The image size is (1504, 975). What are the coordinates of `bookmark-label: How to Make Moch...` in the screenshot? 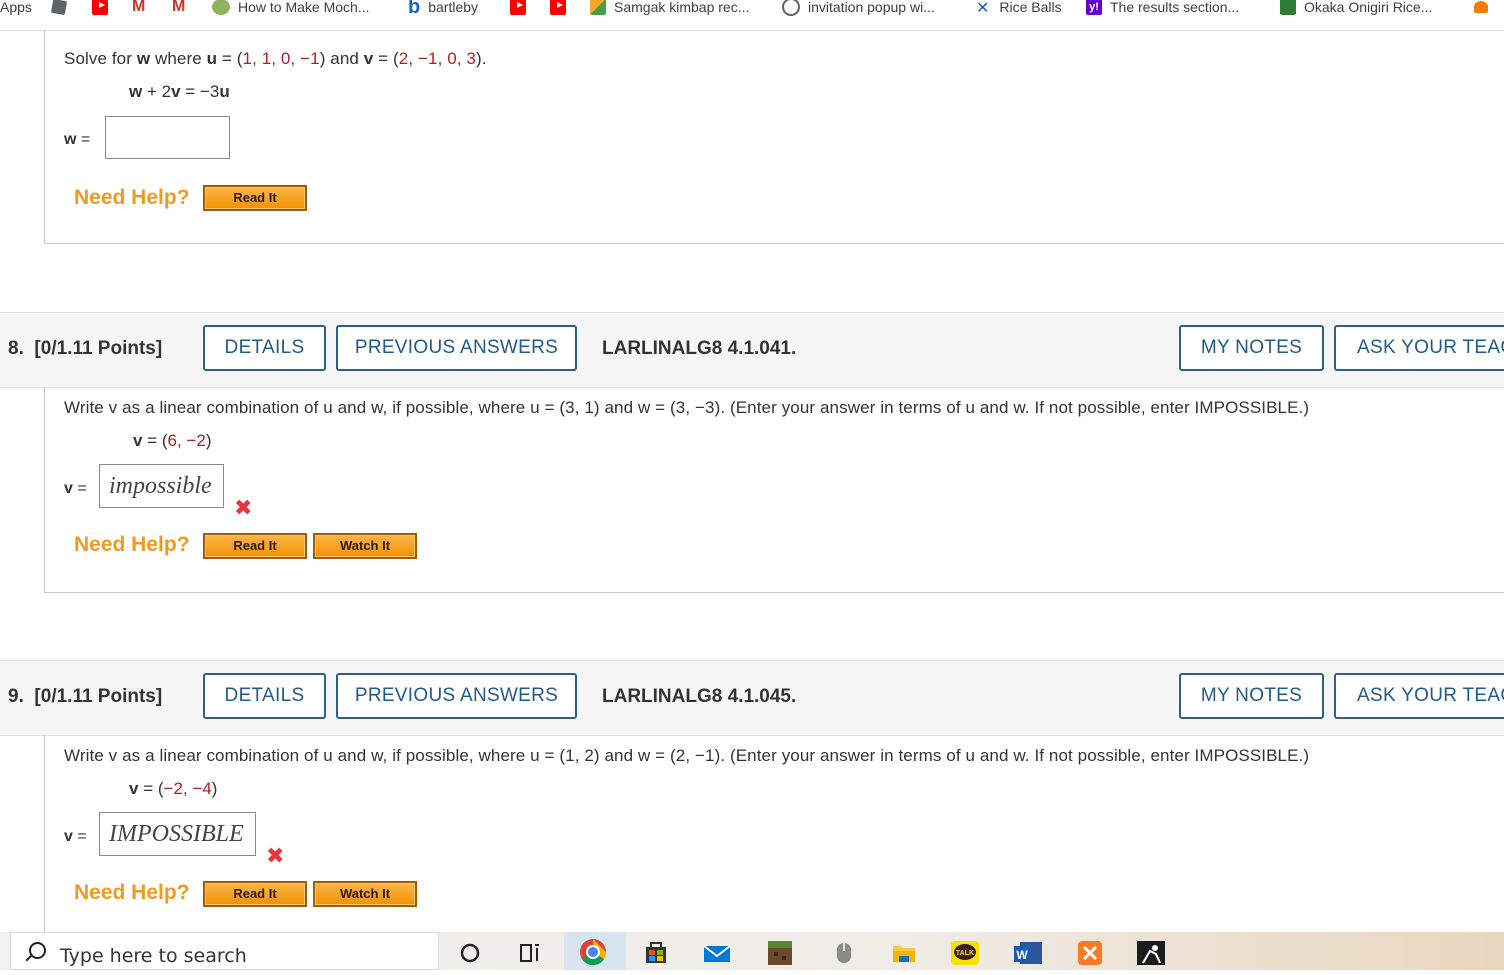 It's located at (304, 7).